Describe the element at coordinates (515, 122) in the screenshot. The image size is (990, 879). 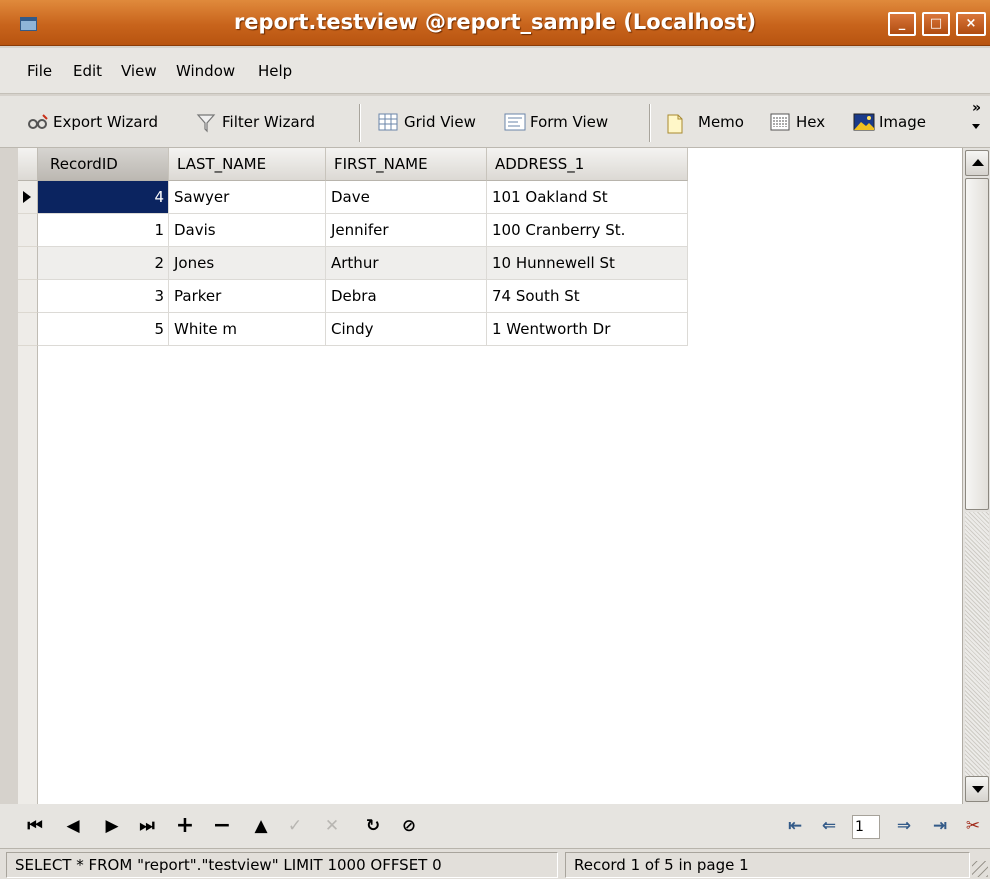
I see `form-view-icon` at that location.